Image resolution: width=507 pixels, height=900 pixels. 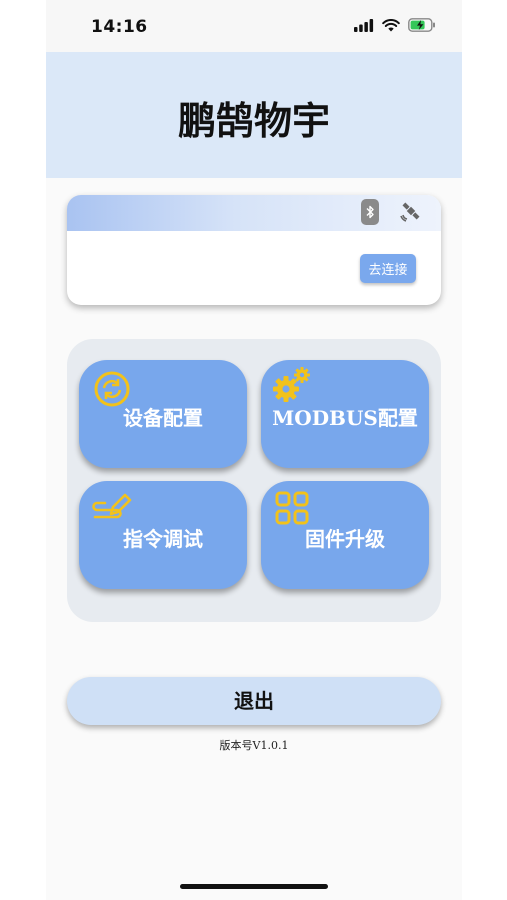 What do you see at coordinates (163, 539) in the screenshot?
I see `command-debug-label: 指令调试` at bounding box center [163, 539].